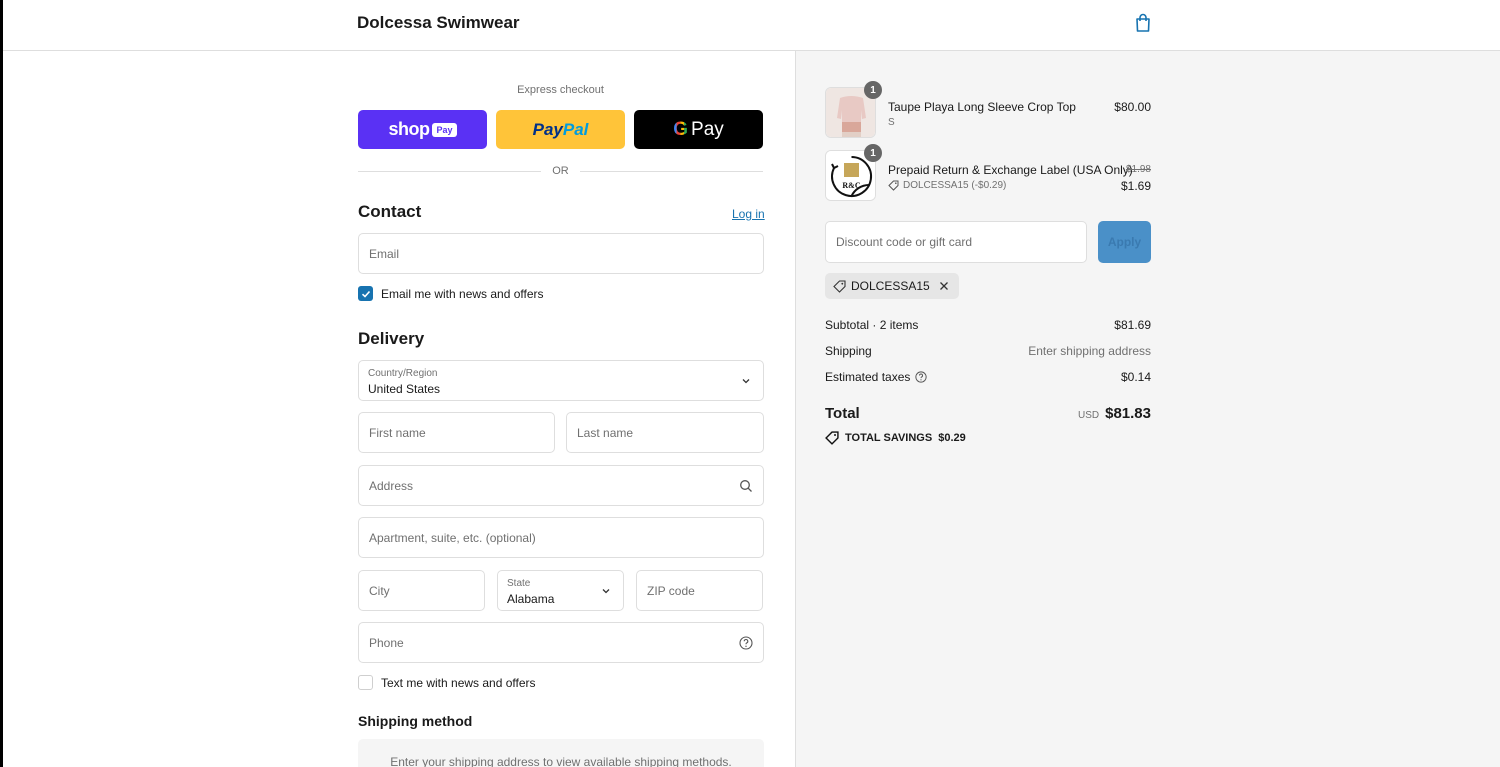  What do you see at coordinates (751, 25) in the screenshot?
I see `checkout-header: Dolcessa Swimwear` at bounding box center [751, 25].